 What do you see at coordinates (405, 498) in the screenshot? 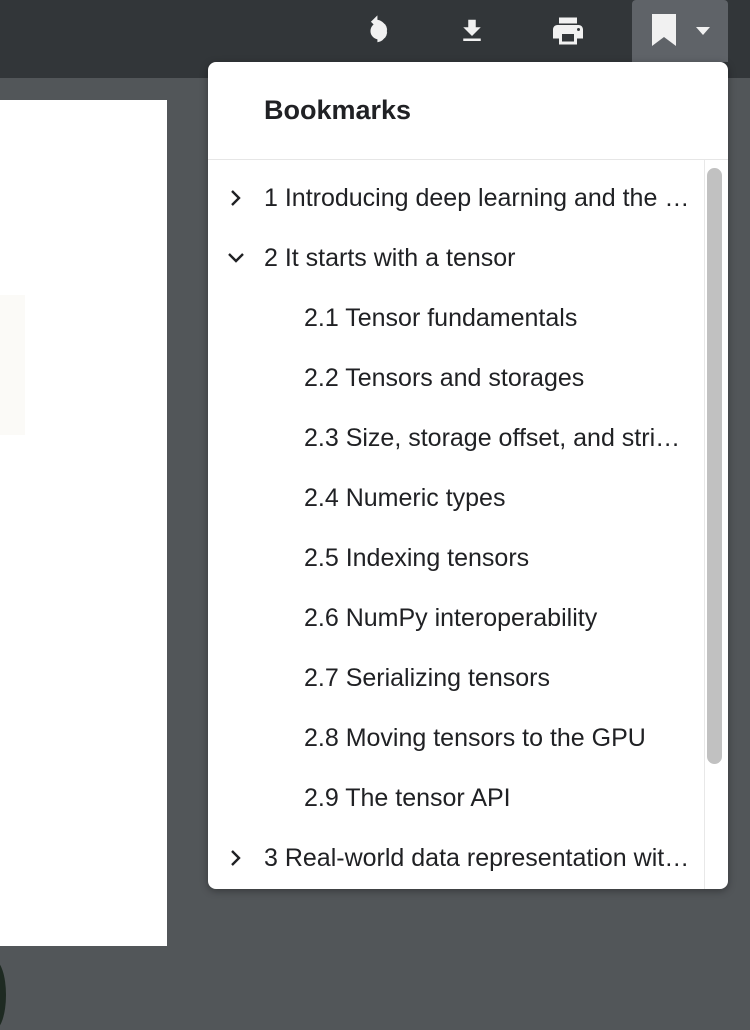
I see `bookmark-label: 2.4 Numeric types` at bounding box center [405, 498].